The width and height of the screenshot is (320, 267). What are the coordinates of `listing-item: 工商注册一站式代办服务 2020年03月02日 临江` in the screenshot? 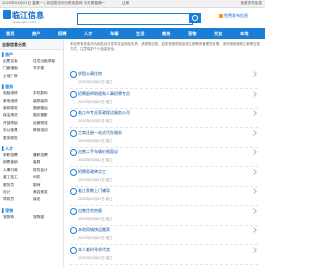 It's located at (164, 138).